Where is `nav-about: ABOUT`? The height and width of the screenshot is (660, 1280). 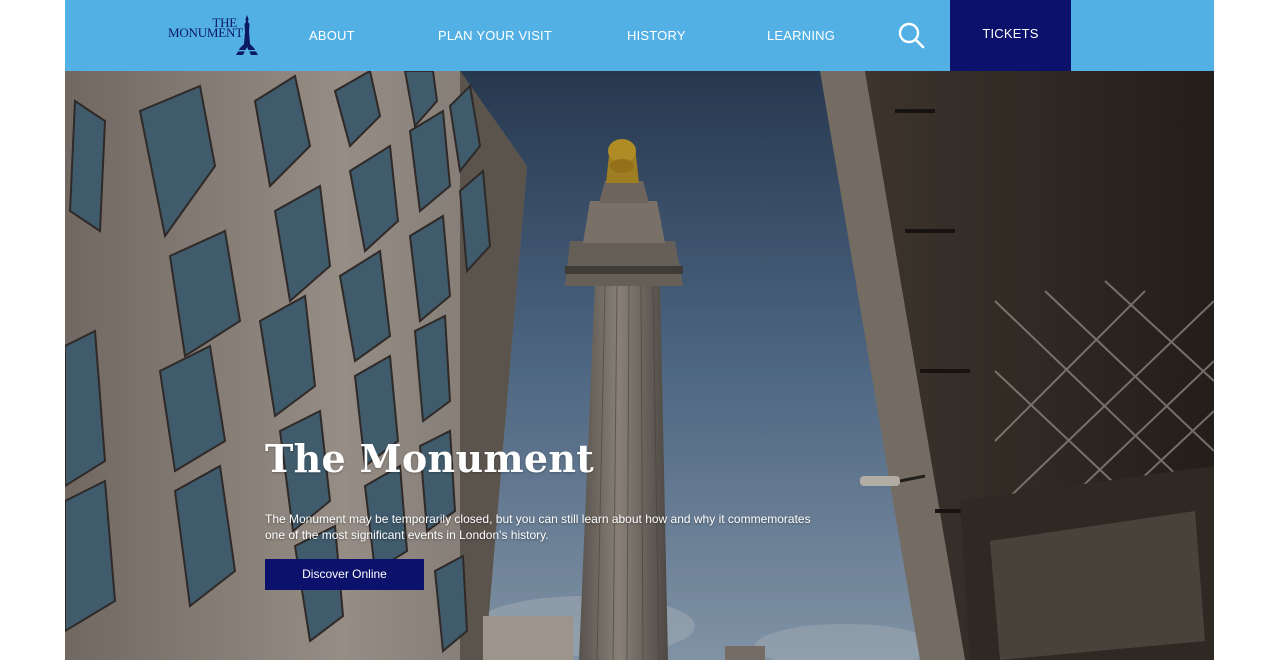
nav-about: ABOUT is located at coordinates (332, 35).